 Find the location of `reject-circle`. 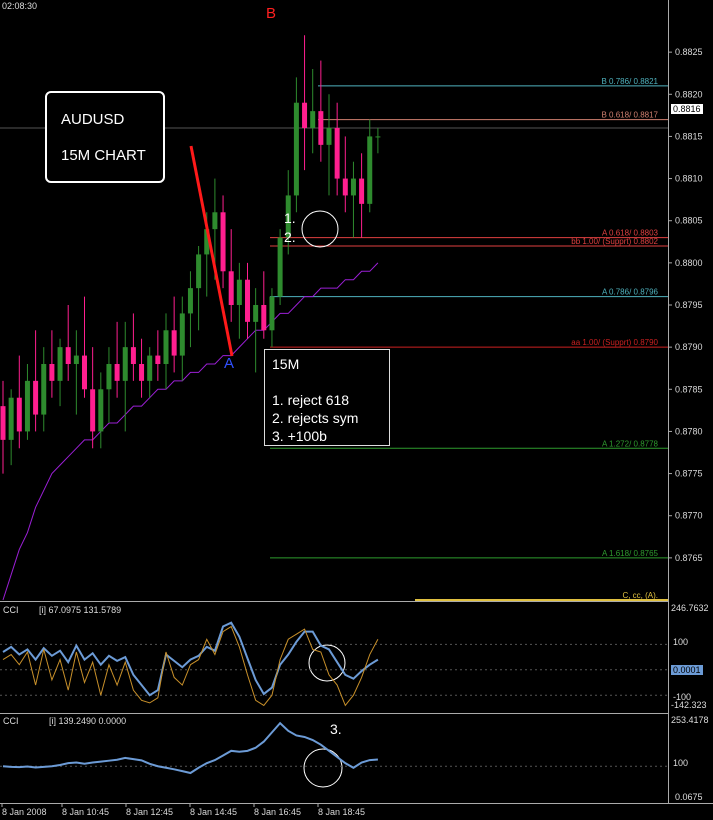

reject-circle is located at coordinates (320, 229).